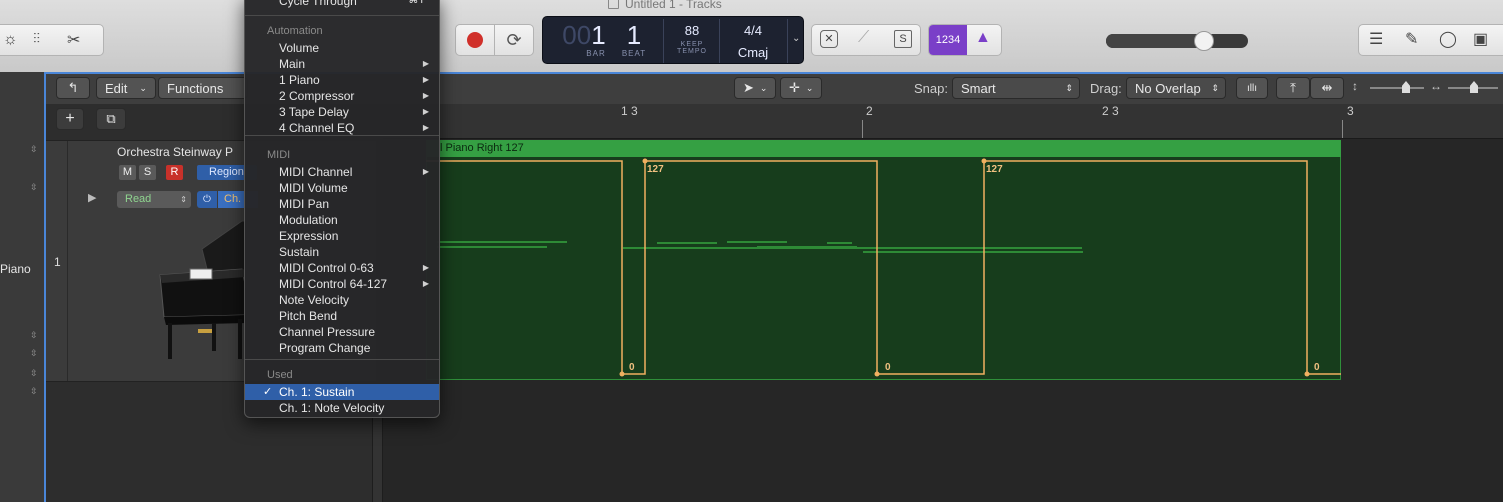 The image size is (1503, 502). What do you see at coordinates (632, 367) in the screenshot?
I see `automation-value-label: 0` at bounding box center [632, 367].